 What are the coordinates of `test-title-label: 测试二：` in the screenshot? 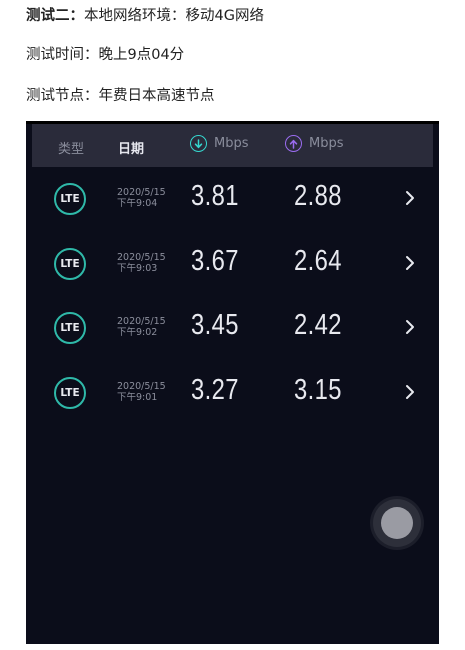 It's located at (55, 16).